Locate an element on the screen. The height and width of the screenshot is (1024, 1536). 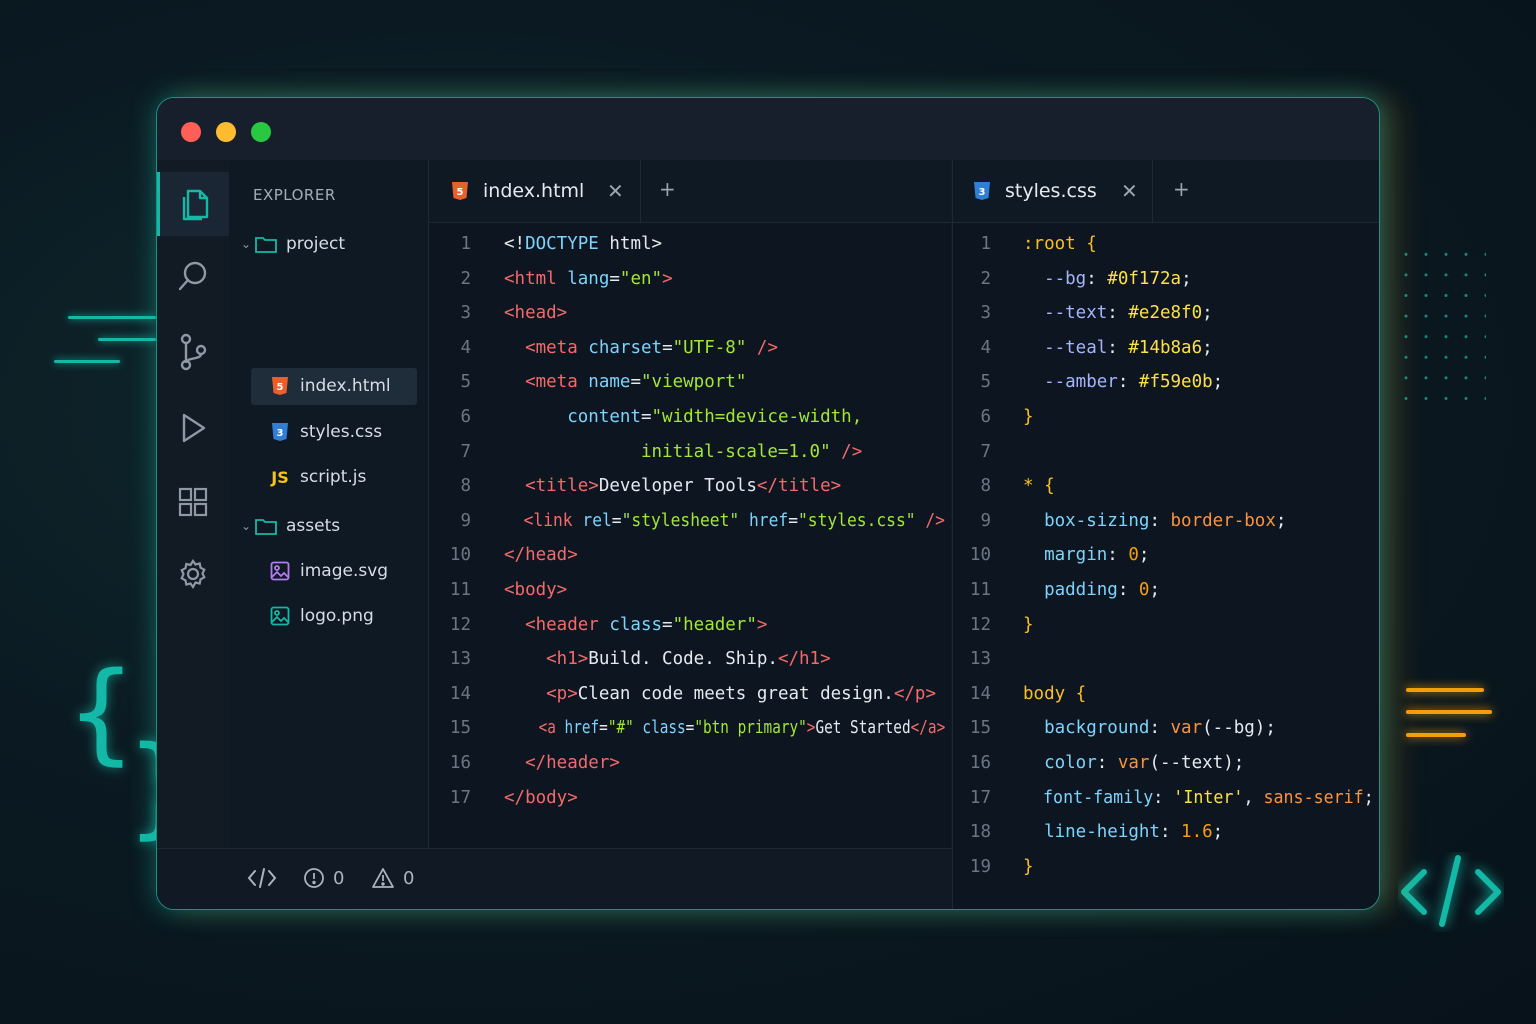
line-number: 12 is located at coordinates (980, 624).